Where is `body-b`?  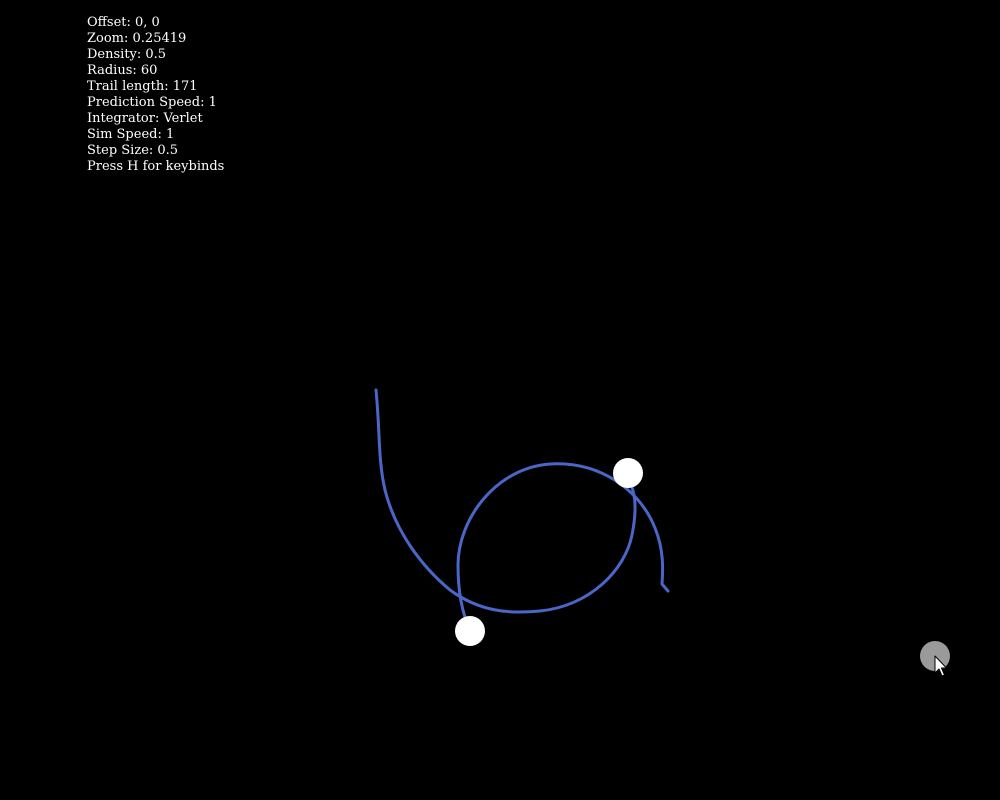 body-b is located at coordinates (470, 631).